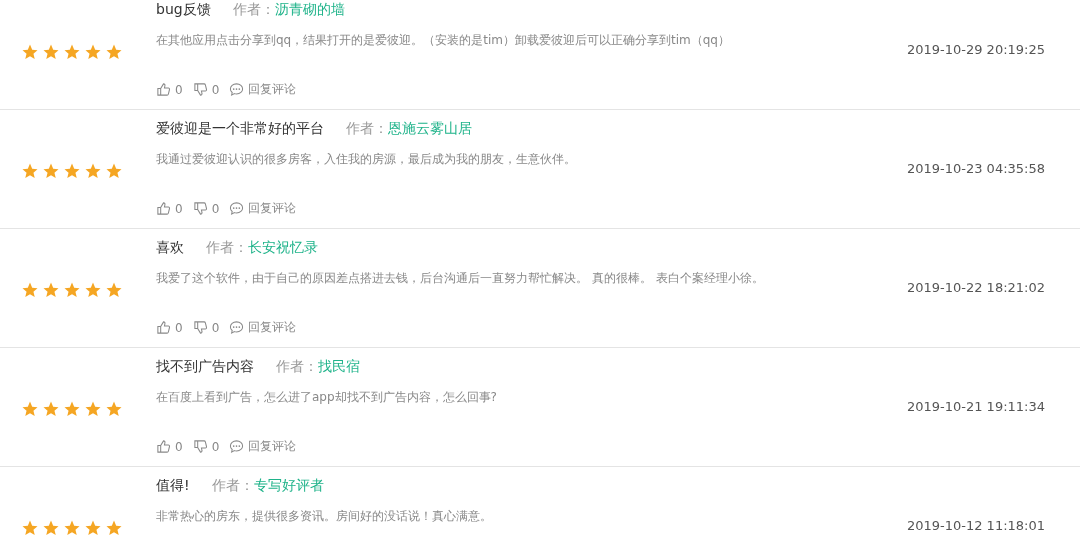 The height and width of the screenshot is (560, 1080). I want to click on author-link: 专写好评者, so click(288, 486).